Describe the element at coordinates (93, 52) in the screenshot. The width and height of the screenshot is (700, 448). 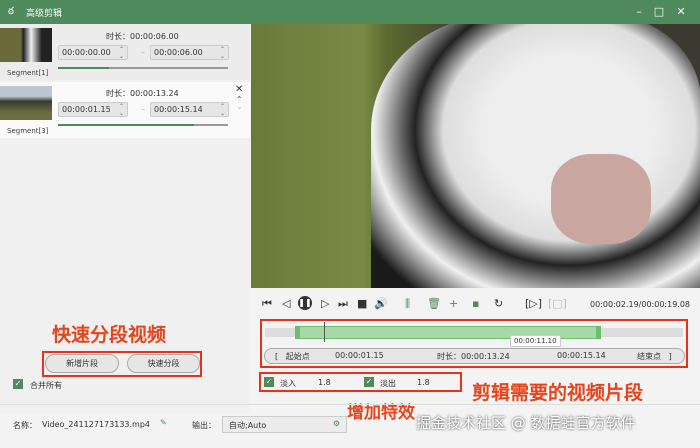
I see `start-time-input: 00:00:00.00 ⌃ ⌄` at that location.